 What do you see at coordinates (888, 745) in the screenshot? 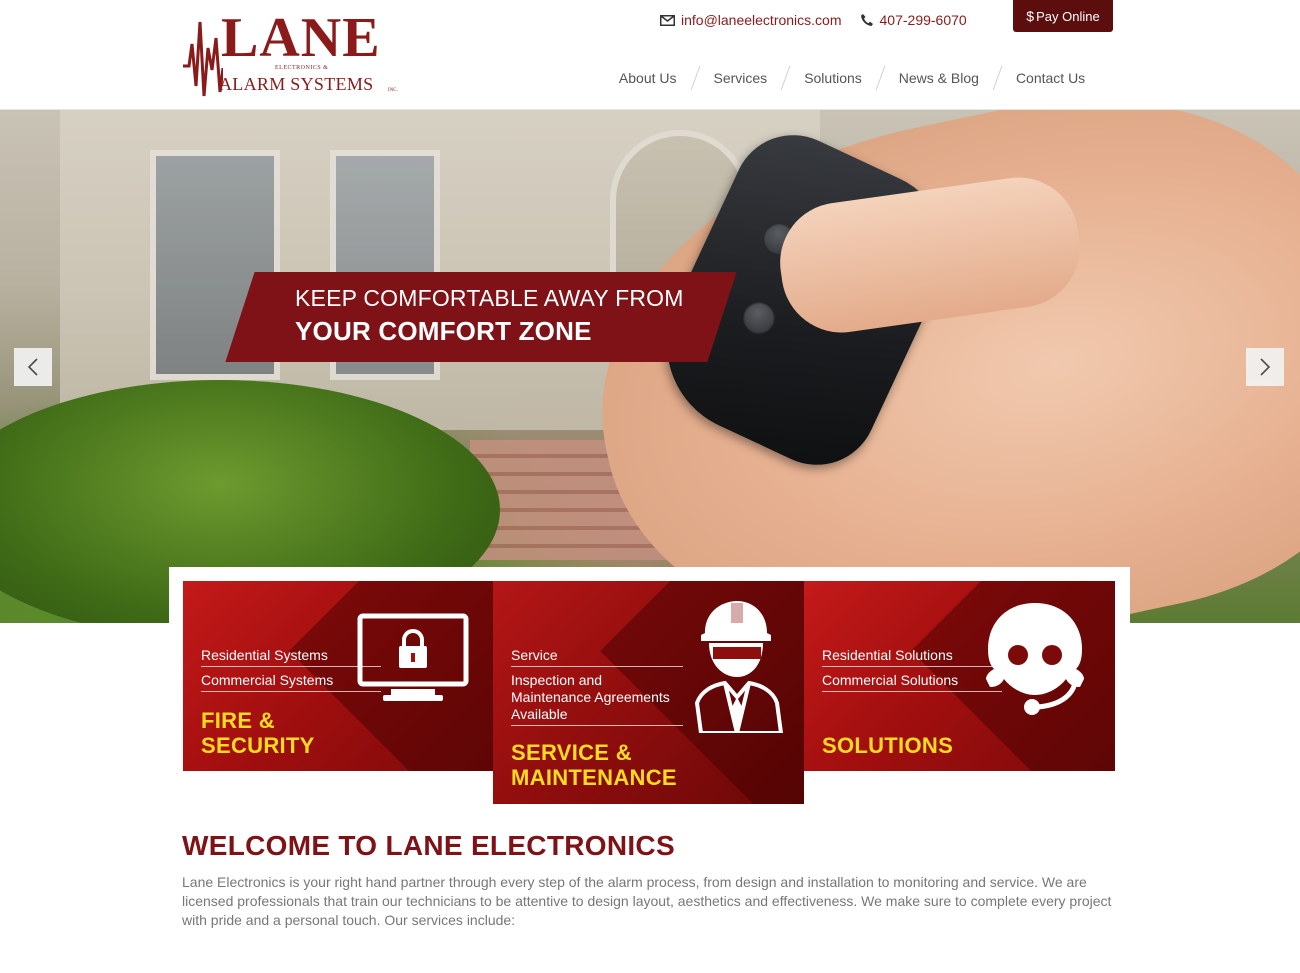
I see `feature-title: SOLUTIONS` at bounding box center [888, 745].